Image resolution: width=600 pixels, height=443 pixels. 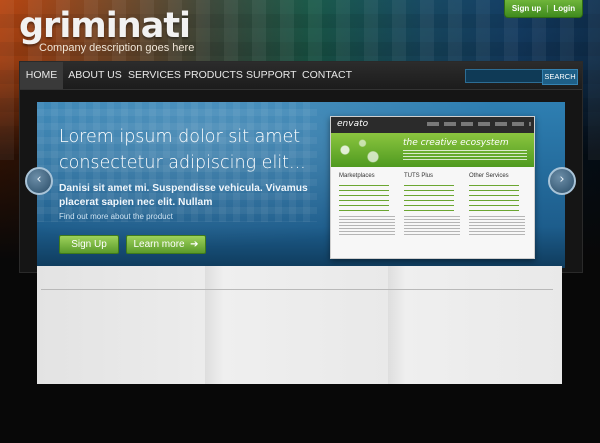 What do you see at coordinates (456, 143) in the screenshot?
I see `preview-tagline: the creative ecosystem` at bounding box center [456, 143].